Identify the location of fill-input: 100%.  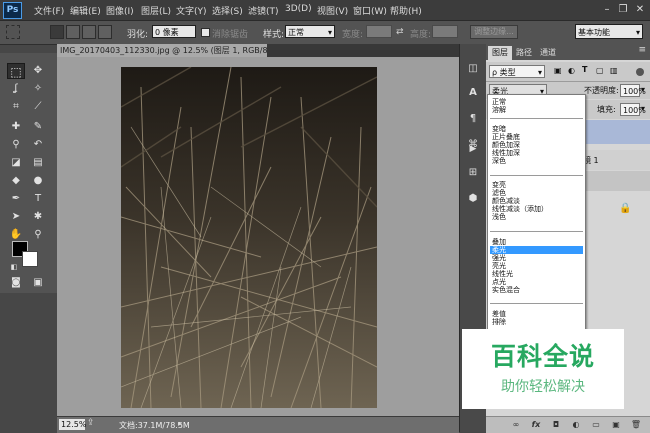
(633, 109).